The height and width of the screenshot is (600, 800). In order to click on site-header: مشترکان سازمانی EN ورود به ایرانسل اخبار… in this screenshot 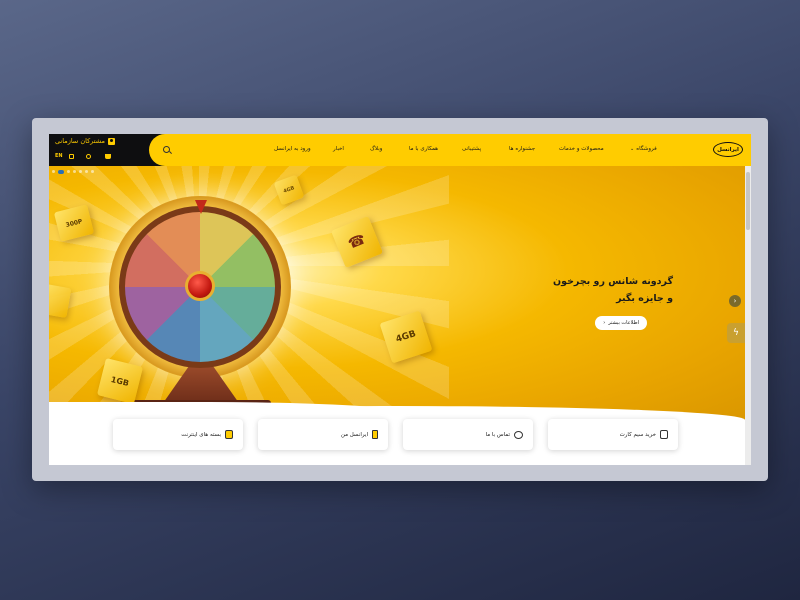, I will do `click(400, 150)`.